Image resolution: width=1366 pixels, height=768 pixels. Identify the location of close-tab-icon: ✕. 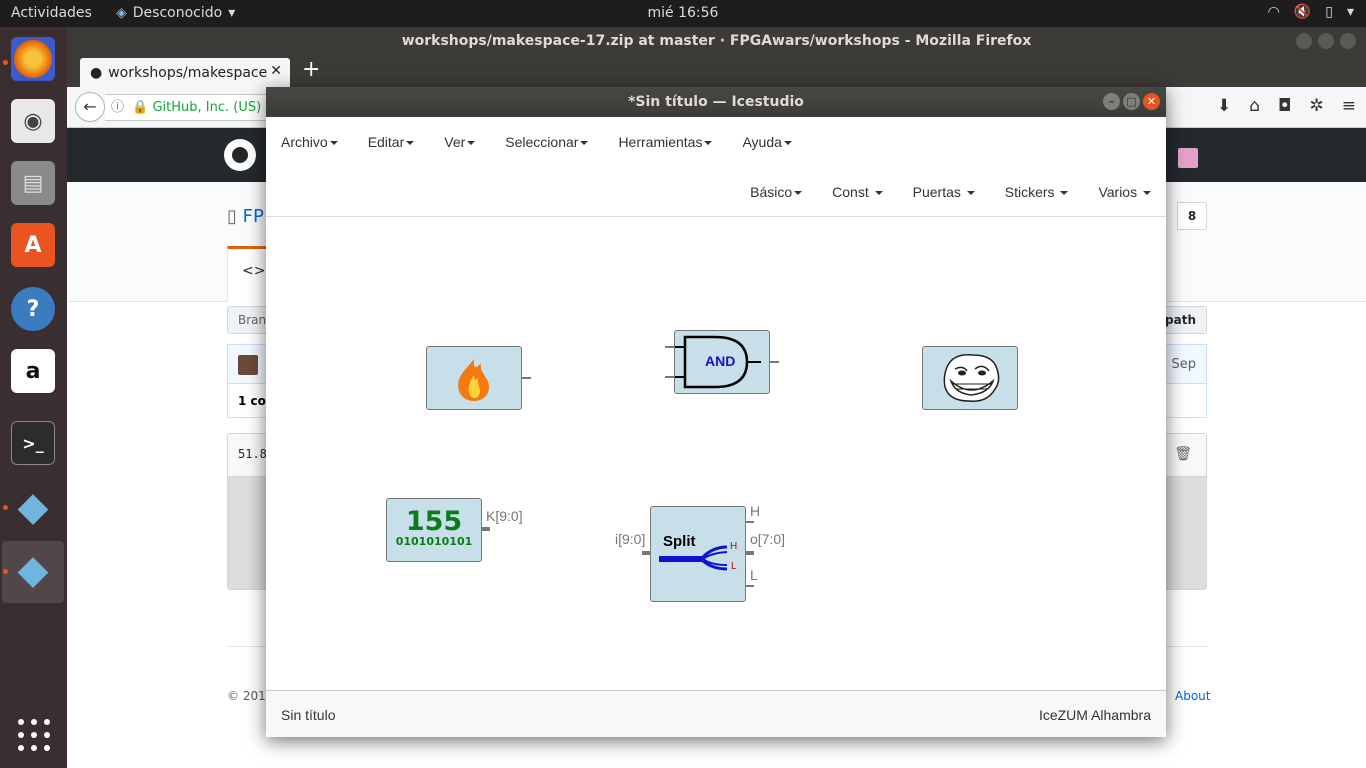
(276, 71).